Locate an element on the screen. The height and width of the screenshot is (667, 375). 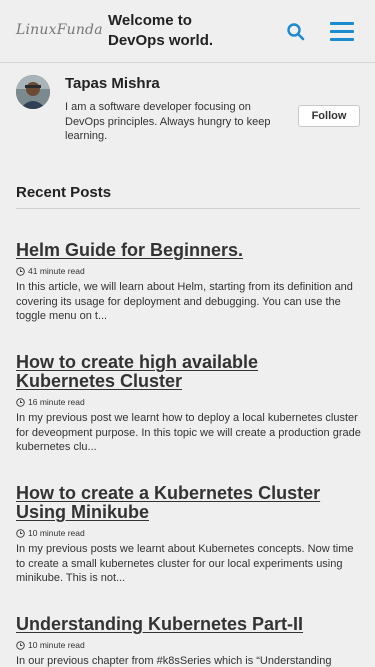
author-name: Tapas Mishra is located at coordinates (112, 83).